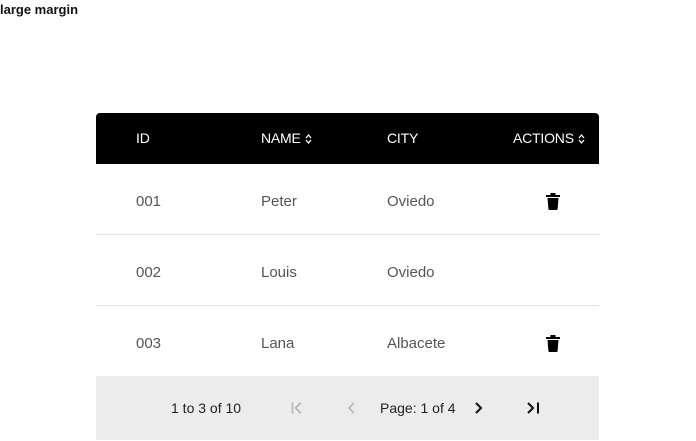 This screenshot has width=696, height=441. I want to click on column-header-label: ACTIONS, so click(543, 138).